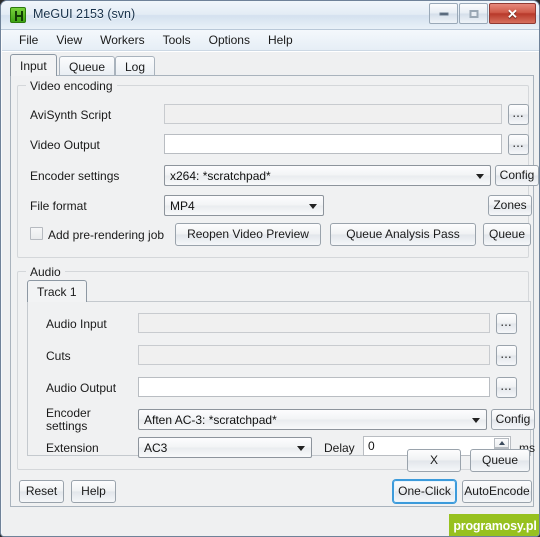 This screenshot has height=537, width=540. I want to click on extension-value: AC3, so click(156, 448).